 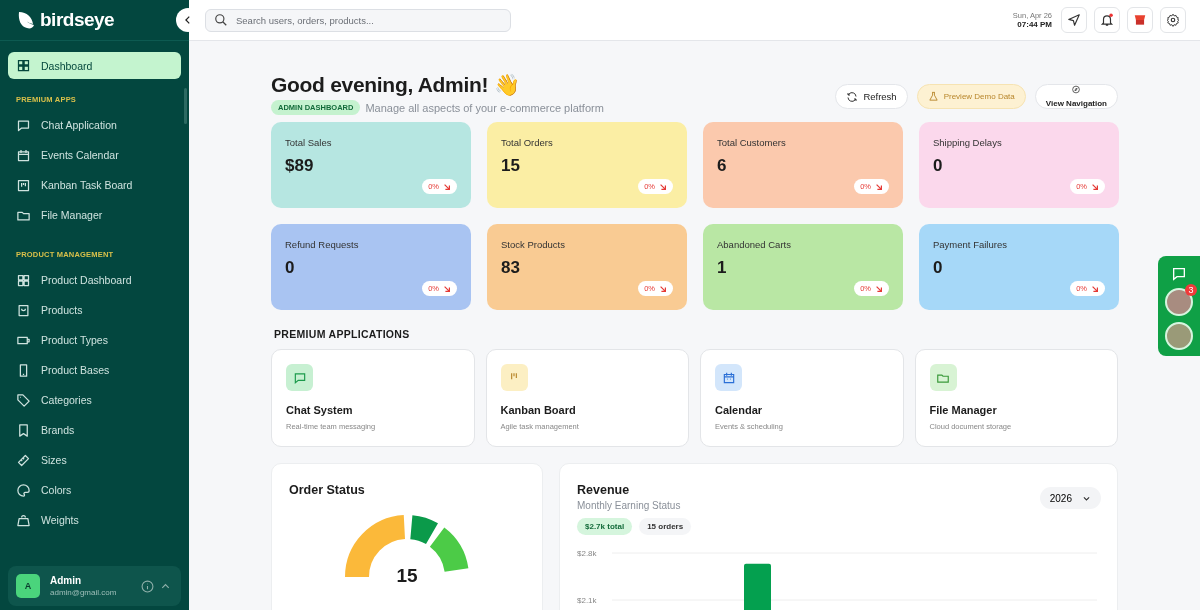 I want to click on search-icon, so click(x=221, y=20).